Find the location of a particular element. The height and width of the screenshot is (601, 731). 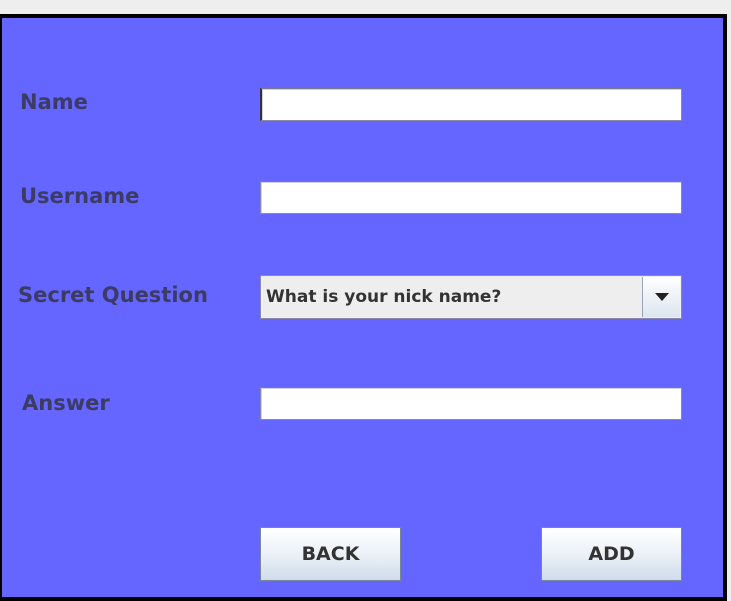

answer-label: Answer is located at coordinates (66, 403).